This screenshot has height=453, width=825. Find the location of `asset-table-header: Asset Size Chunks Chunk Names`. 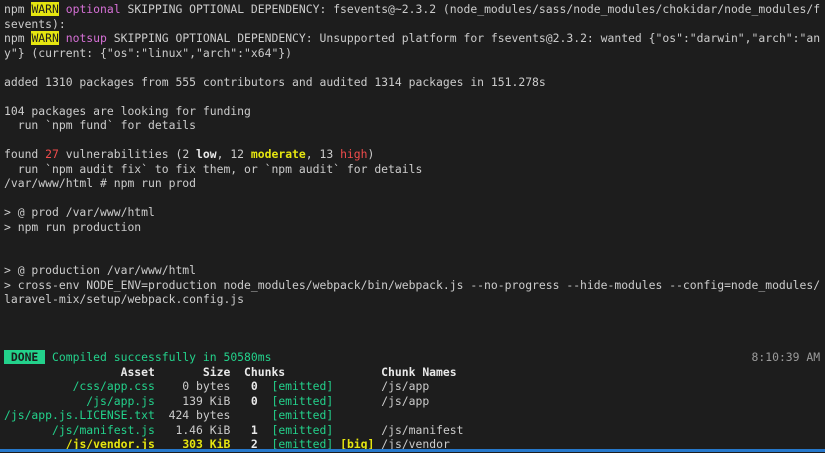

asset-table-header: Asset Size Chunks Chunk Names is located at coordinates (414, 372).